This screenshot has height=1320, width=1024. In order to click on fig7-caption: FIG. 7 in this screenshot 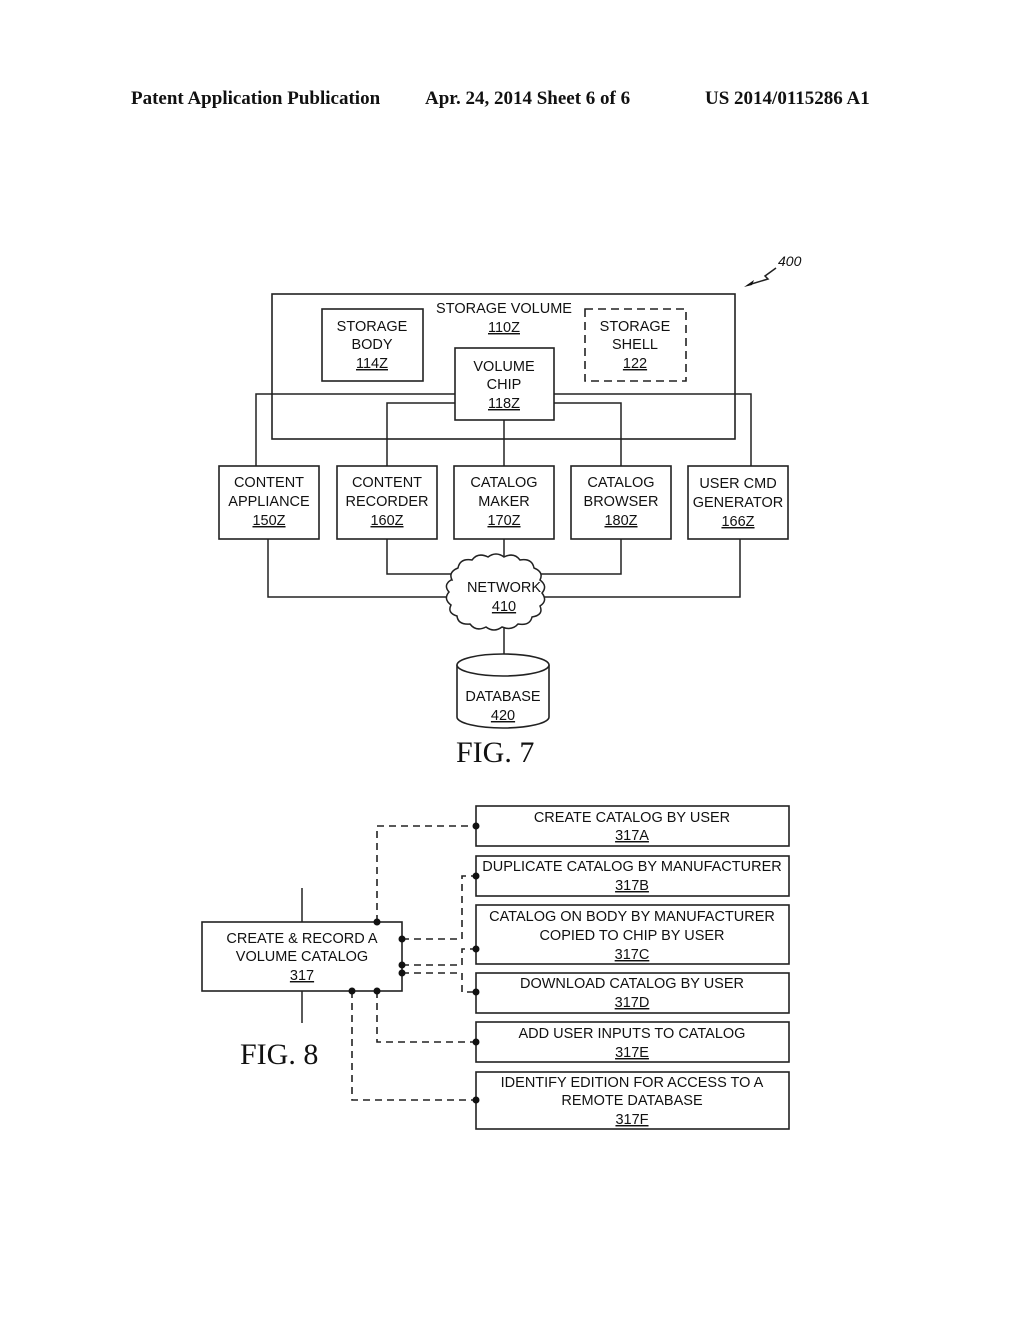, I will do `click(495, 752)`.